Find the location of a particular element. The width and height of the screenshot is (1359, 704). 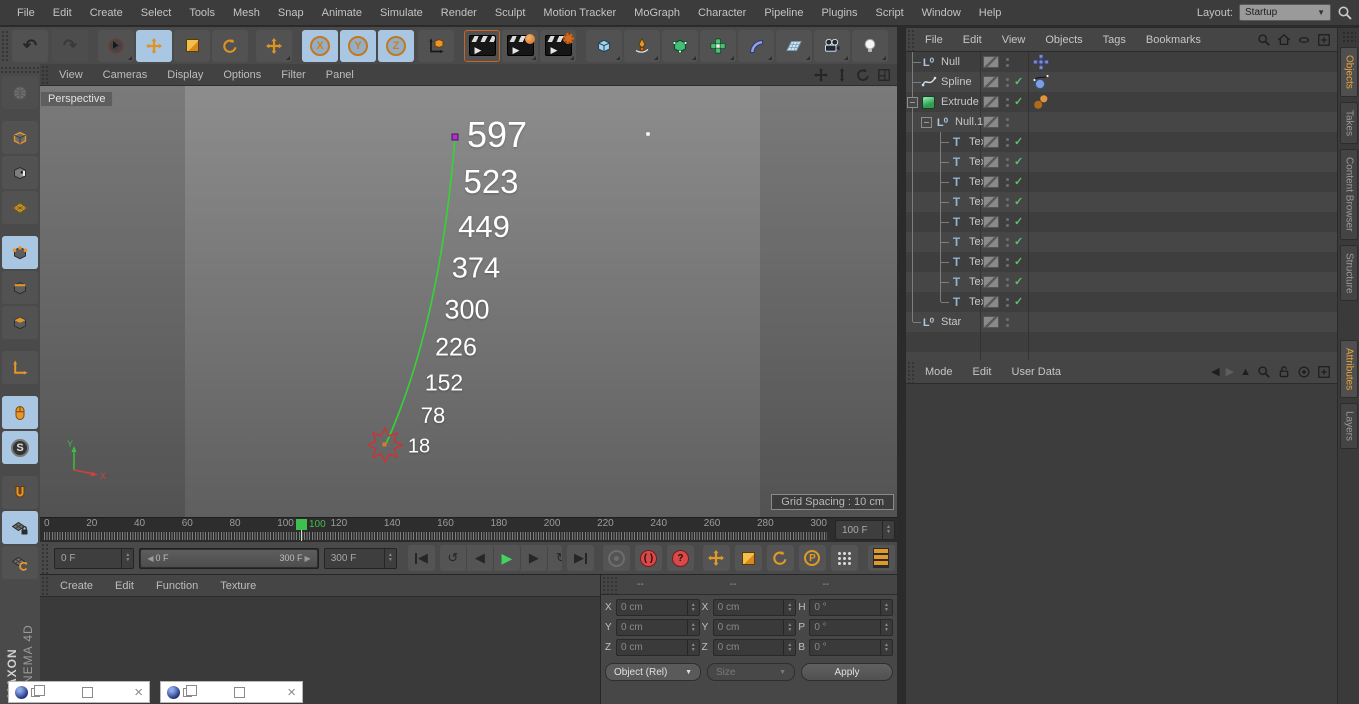

end-frame-spinner: ▲ ▼ is located at coordinates (389, 558).